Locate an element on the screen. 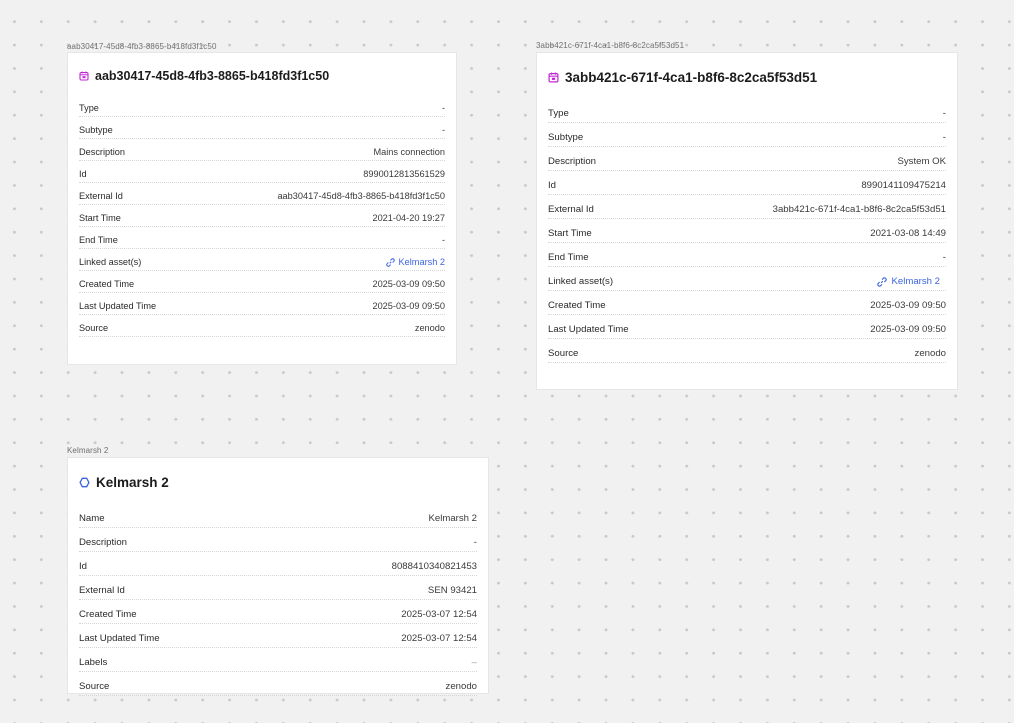  row-description: Description System OK is located at coordinates (747, 157).